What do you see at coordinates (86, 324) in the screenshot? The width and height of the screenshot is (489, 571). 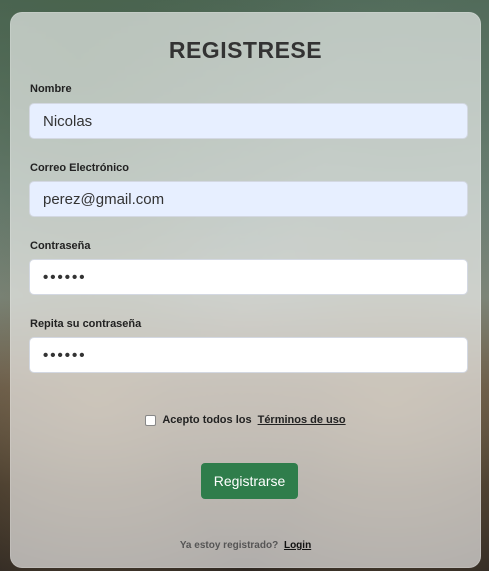 I see `repita-label: Repita su contraseña` at bounding box center [86, 324].